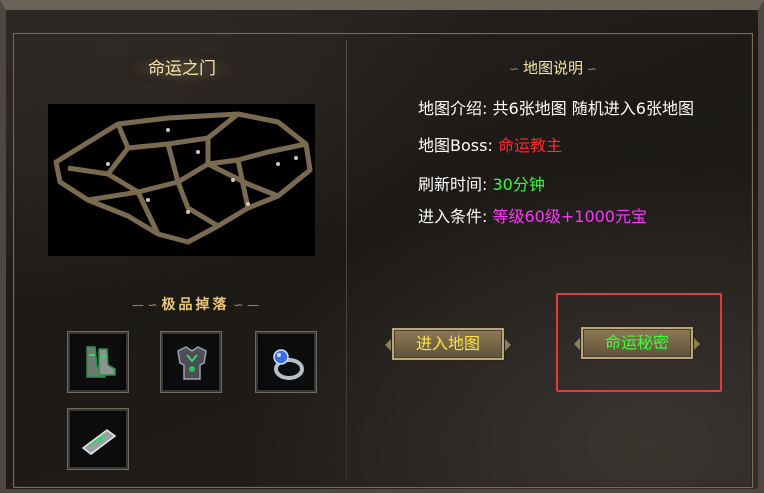 This screenshot has width=764, height=493. I want to click on boss-value: 命运教主, so click(529, 145).